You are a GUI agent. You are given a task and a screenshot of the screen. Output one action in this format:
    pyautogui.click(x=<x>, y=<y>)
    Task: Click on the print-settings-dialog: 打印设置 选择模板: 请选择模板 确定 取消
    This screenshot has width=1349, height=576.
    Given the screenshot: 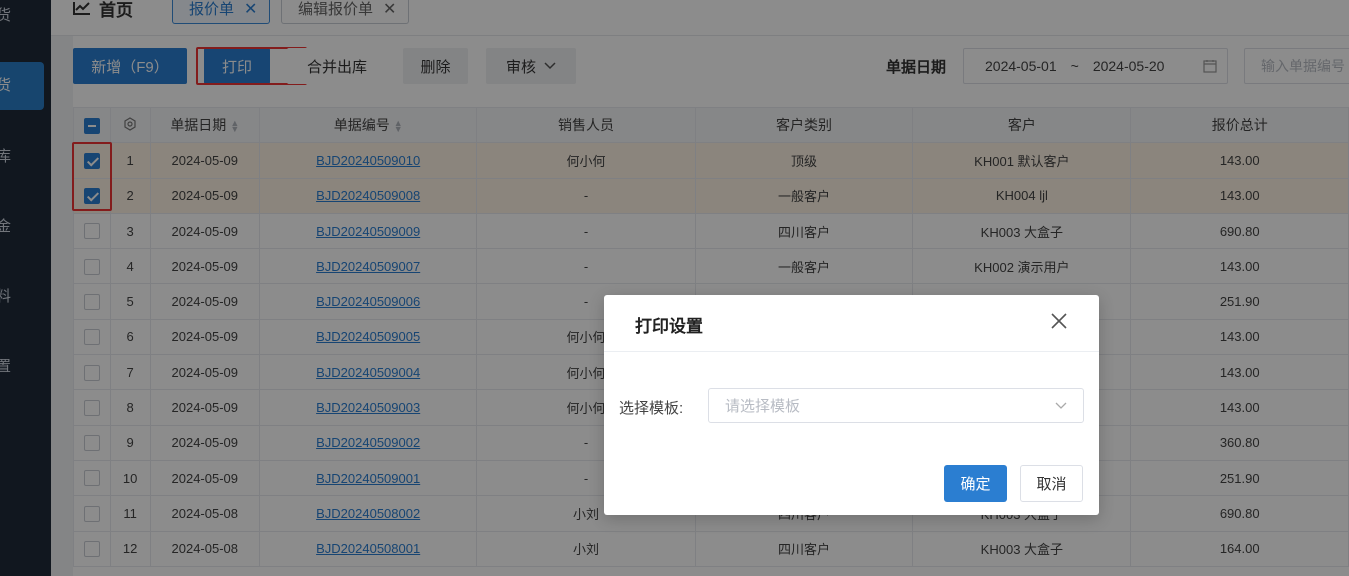 What is the action you would take?
    pyautogui.click(x=851, y=405)
    